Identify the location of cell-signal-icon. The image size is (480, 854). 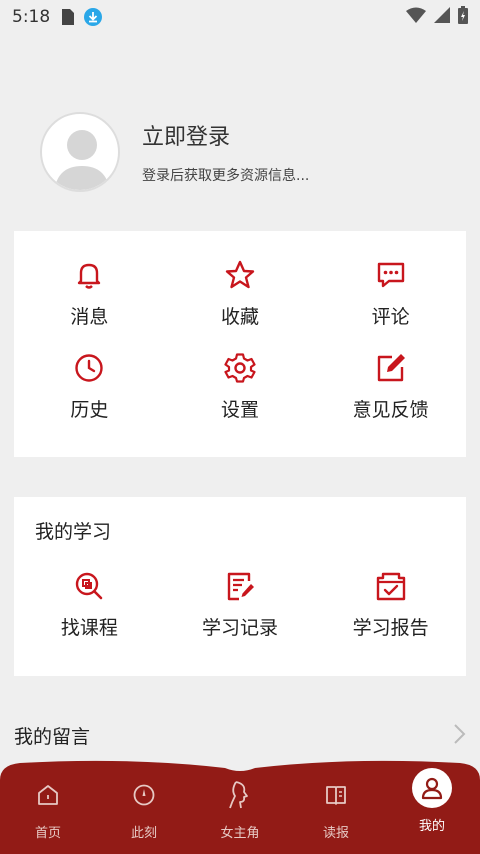
(442, 17).